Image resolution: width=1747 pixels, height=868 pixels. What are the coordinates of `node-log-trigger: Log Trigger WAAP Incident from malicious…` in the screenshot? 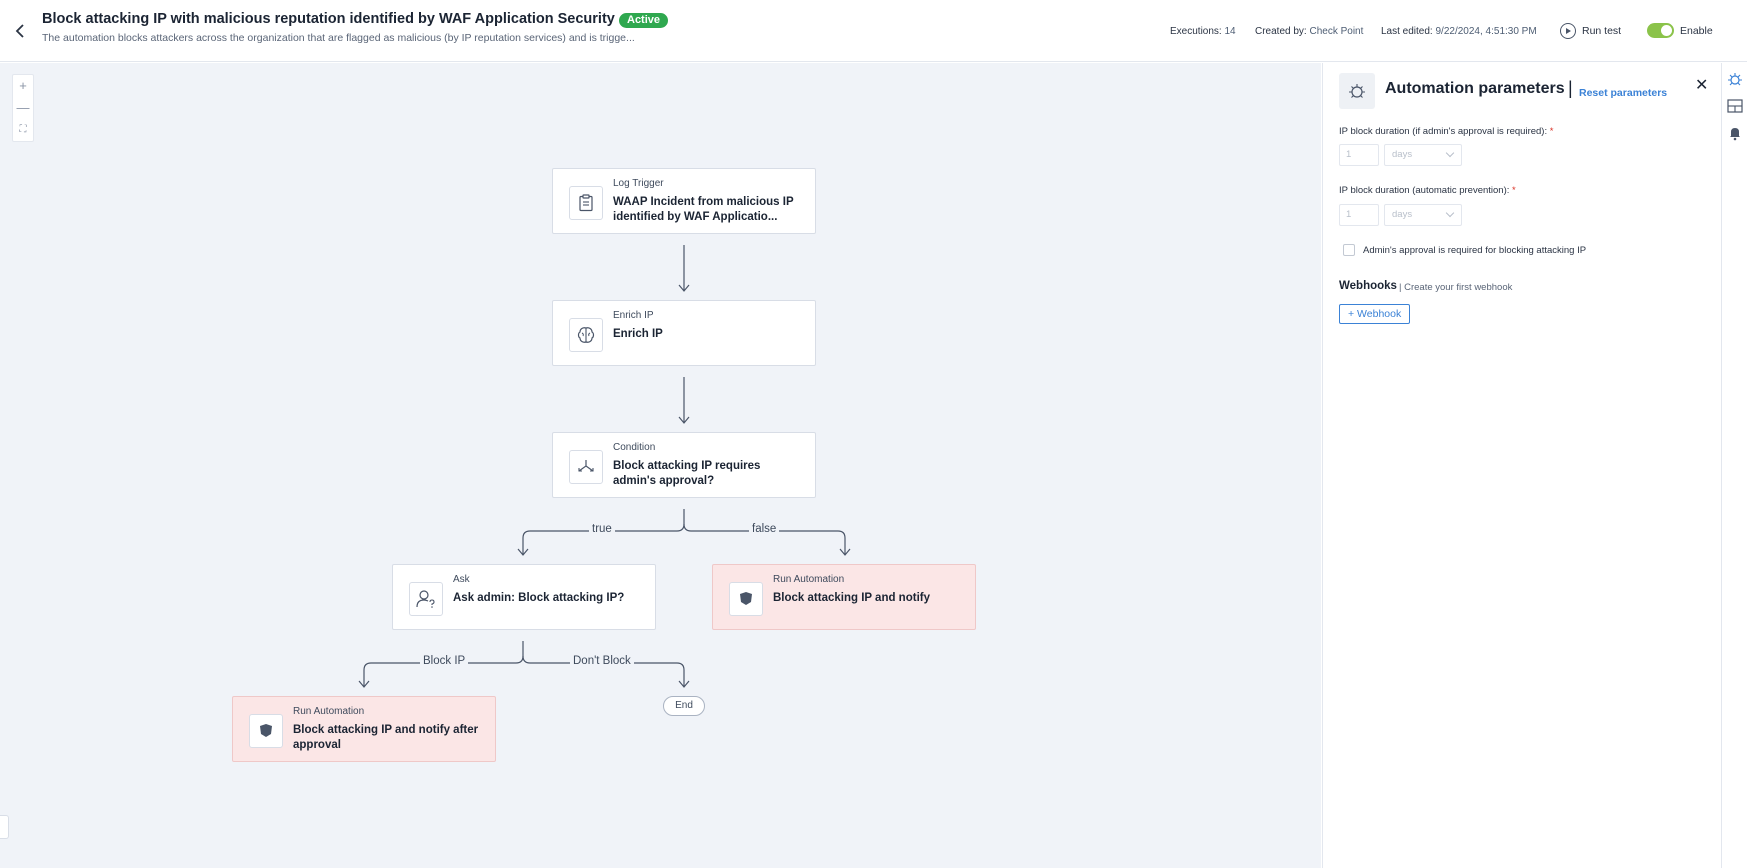 It's located at (684, 201).